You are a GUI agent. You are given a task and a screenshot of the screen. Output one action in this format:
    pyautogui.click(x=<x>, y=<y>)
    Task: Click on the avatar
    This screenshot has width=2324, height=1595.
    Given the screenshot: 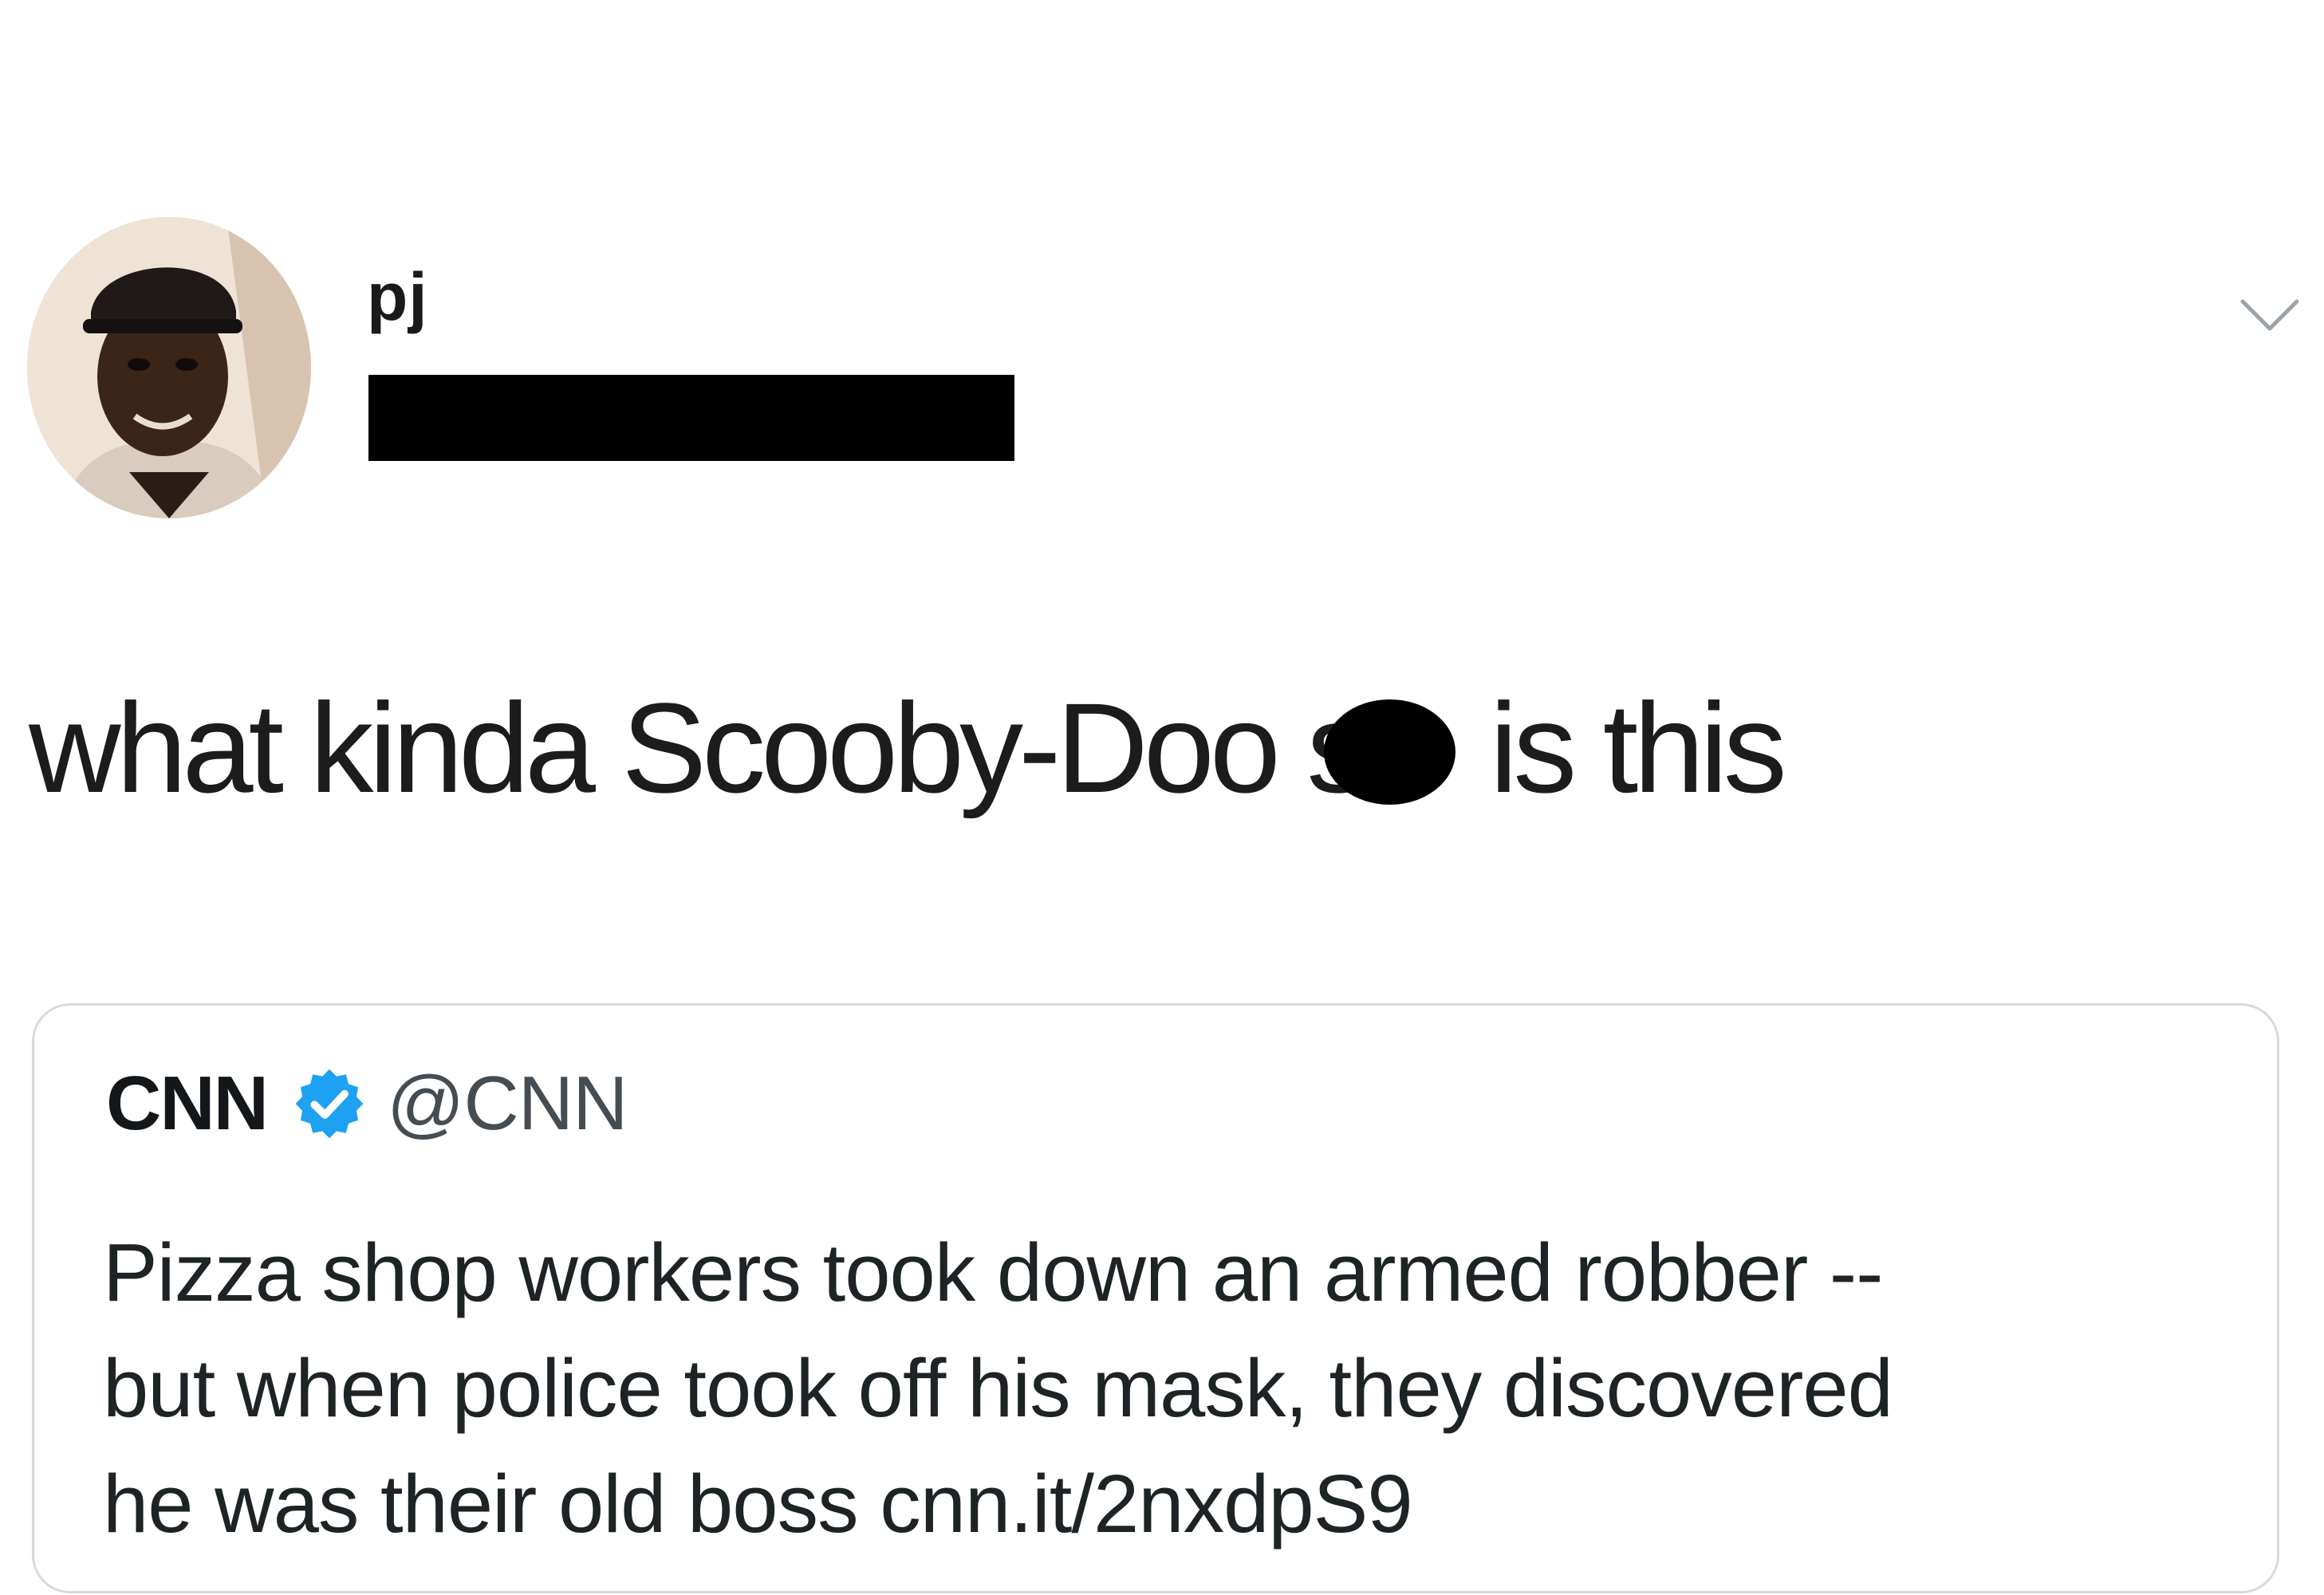 What is the action you would take?
    pyautogui.click(x=169, y=367)
    